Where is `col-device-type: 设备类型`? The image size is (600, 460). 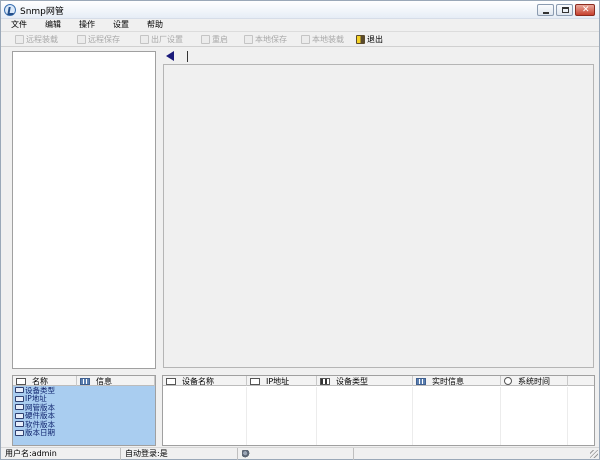 col-device-type: 设备类型 is located at coordinates (365, 381).